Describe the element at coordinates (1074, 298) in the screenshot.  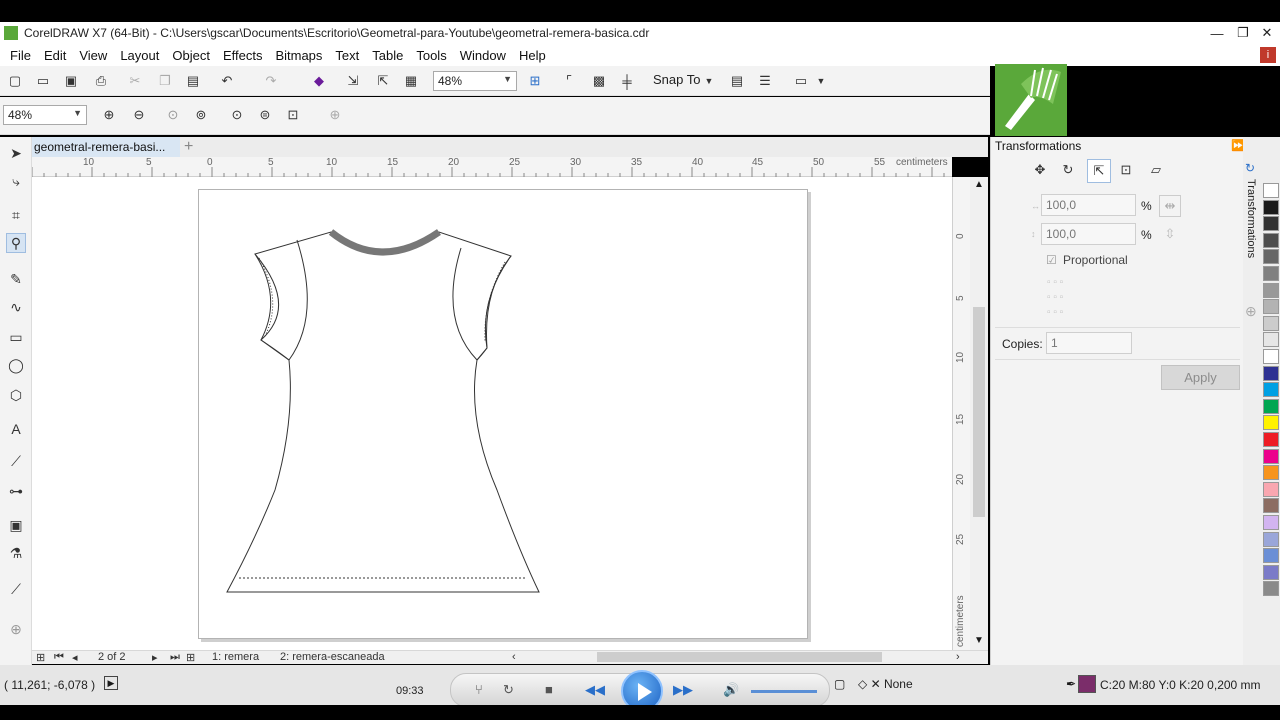
I see `anchor-grid: ▫ ▫ ▫ ▫ ▫ ▫ ▫ ▫ ▫` at that location.